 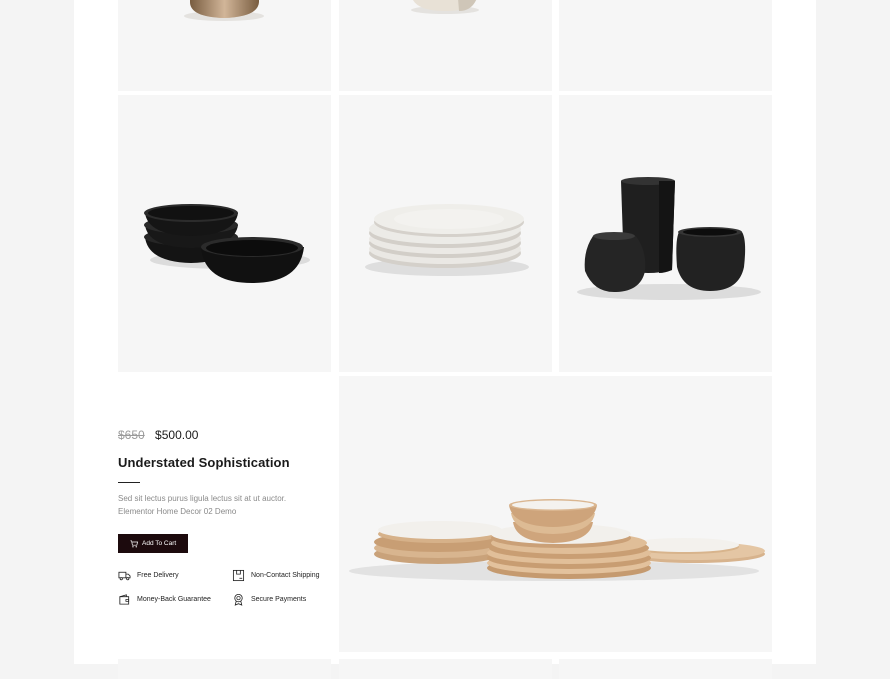 I want to click on feature-secure-payments: Secure Payments, so click(x=282, y=599).